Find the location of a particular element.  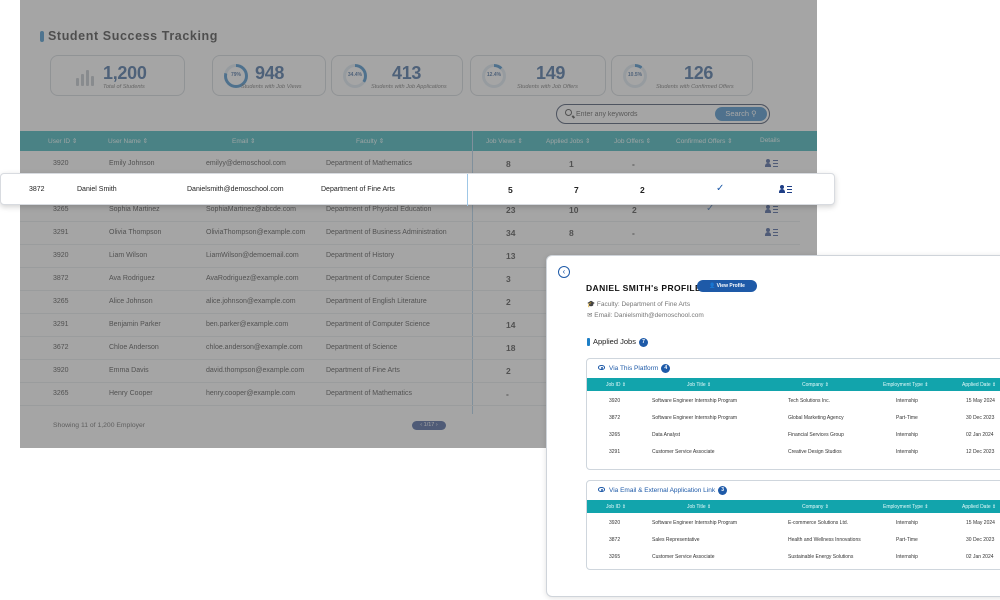

stat-card-job-offers: 12.4% 149 Students with Job Offers is located at coordinates (538, 75).